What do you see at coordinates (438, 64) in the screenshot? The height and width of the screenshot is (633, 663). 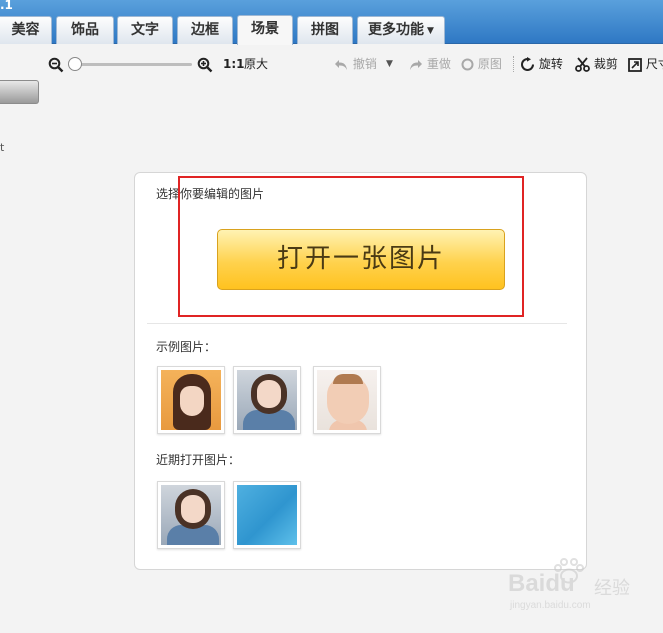 I see `redo-label: 重做` at bounding box center [438, 64].